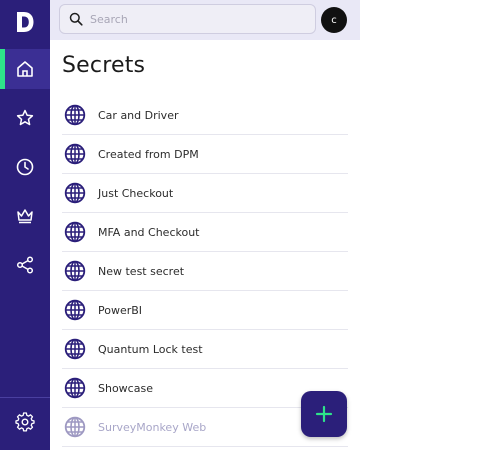 The image size is (500, 450). I want to click on sidebar-divider, so click(25, 397).